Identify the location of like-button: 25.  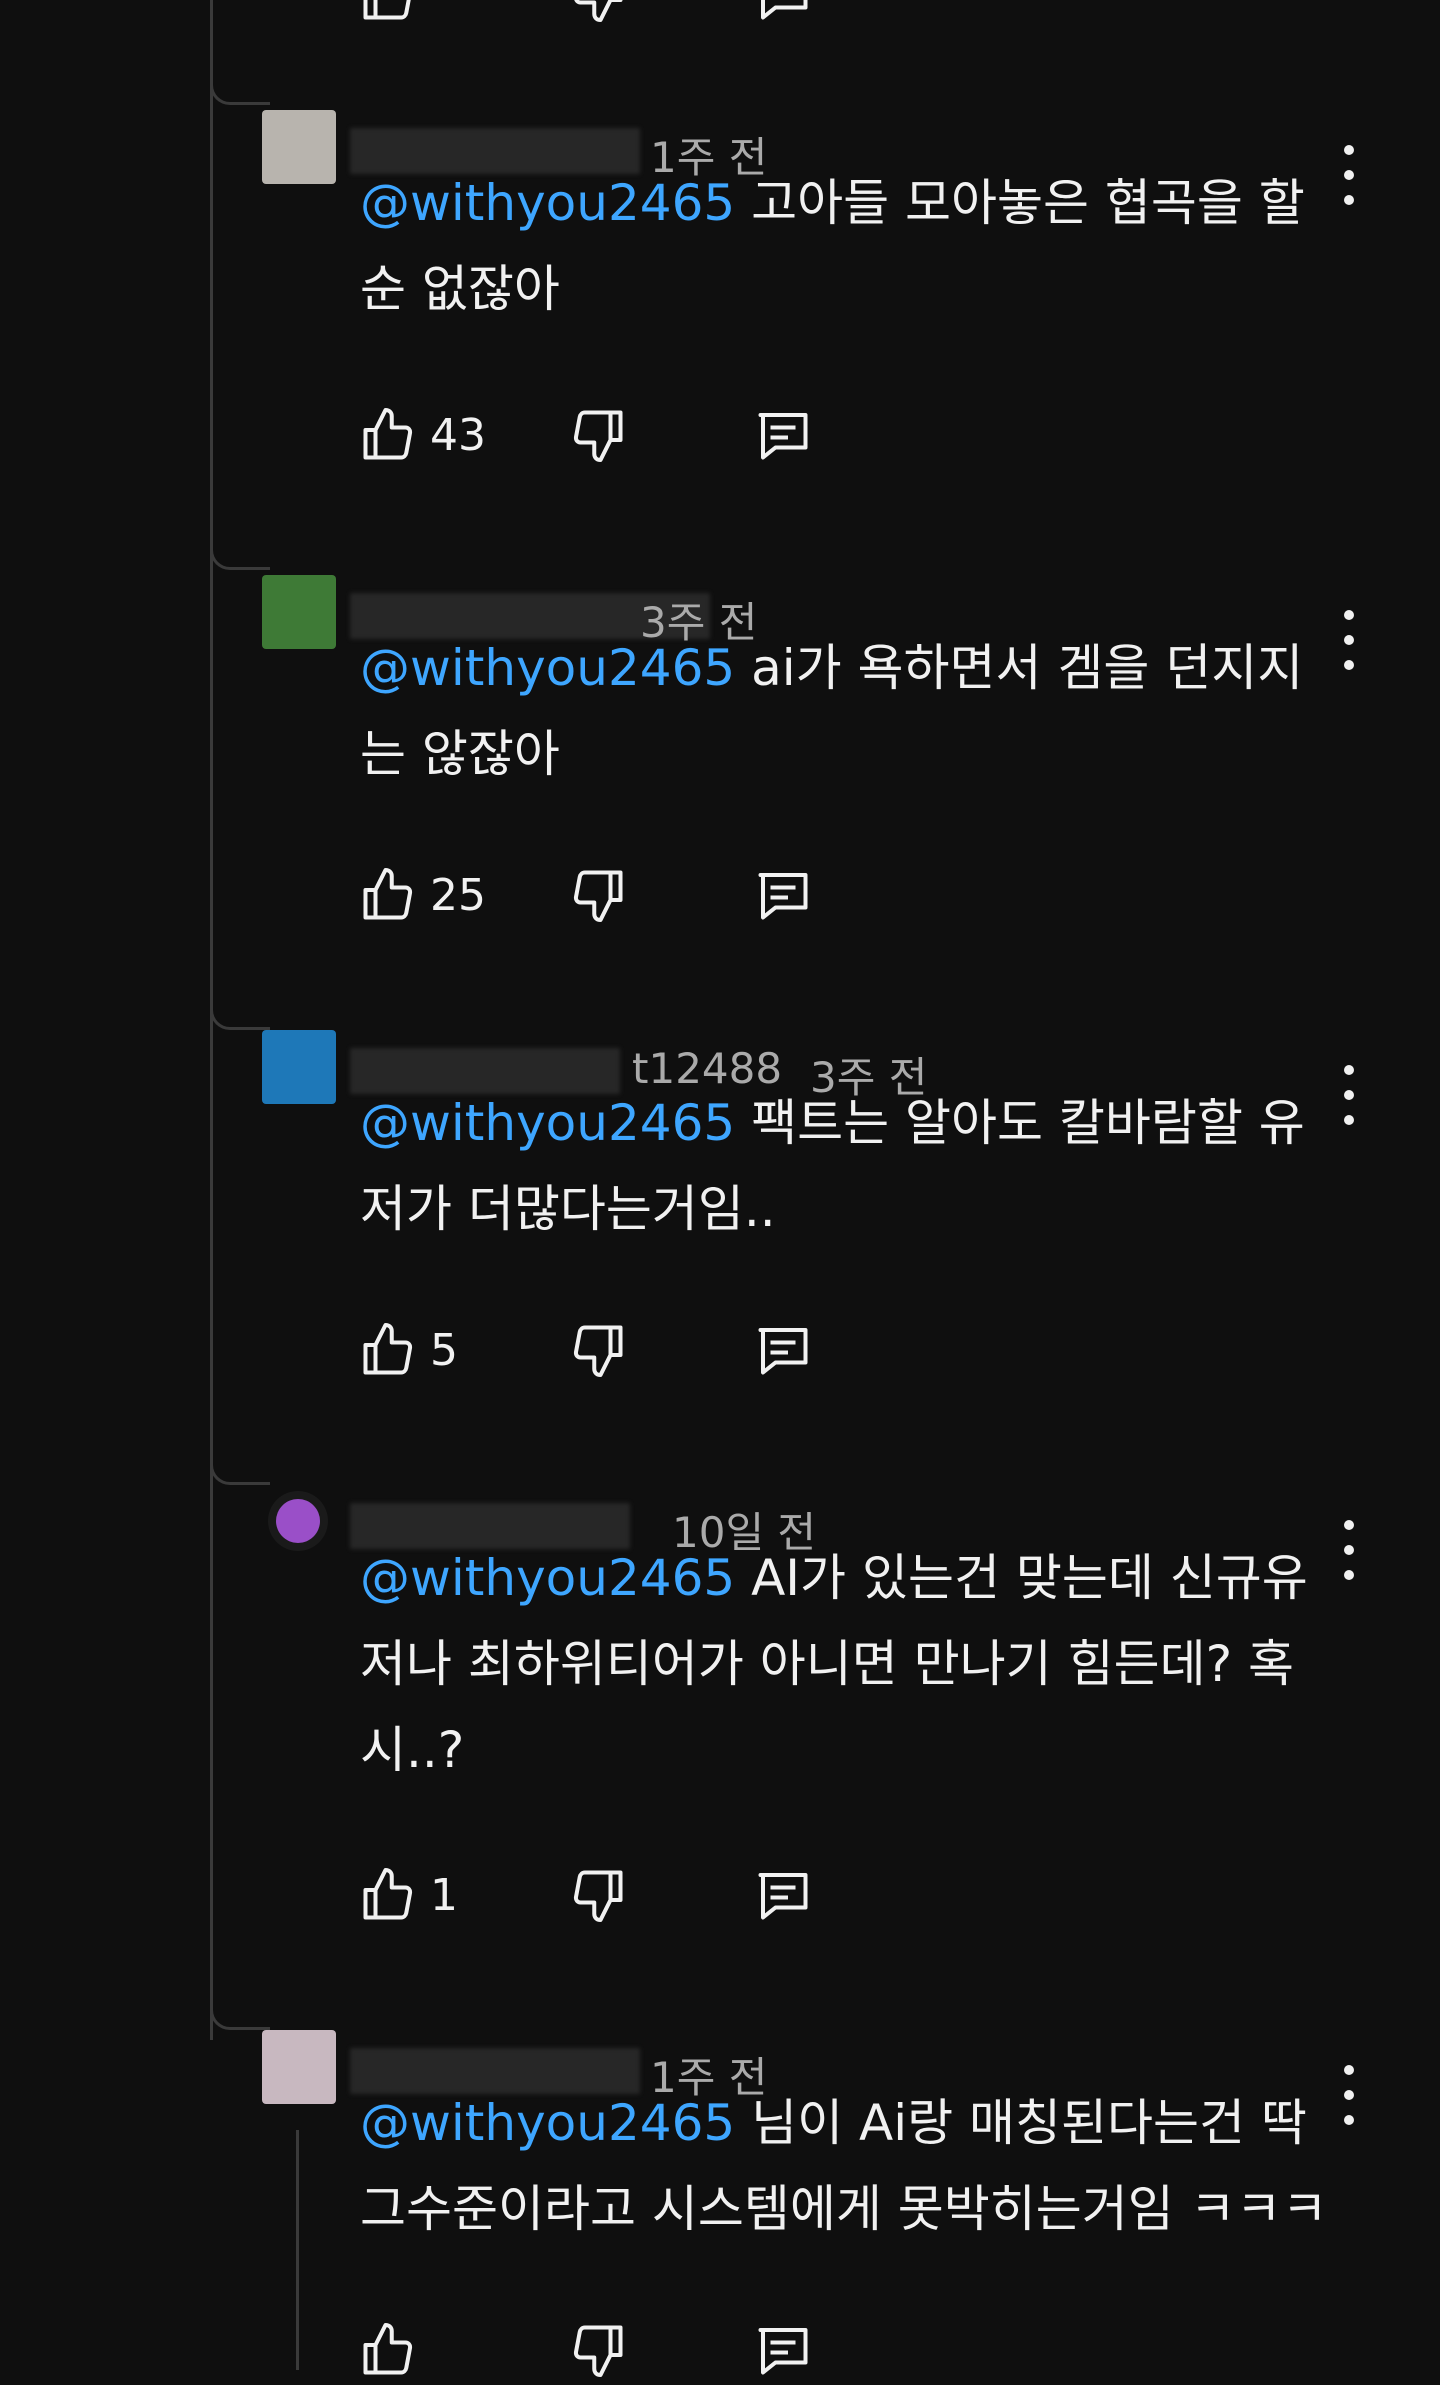
(422, 895).